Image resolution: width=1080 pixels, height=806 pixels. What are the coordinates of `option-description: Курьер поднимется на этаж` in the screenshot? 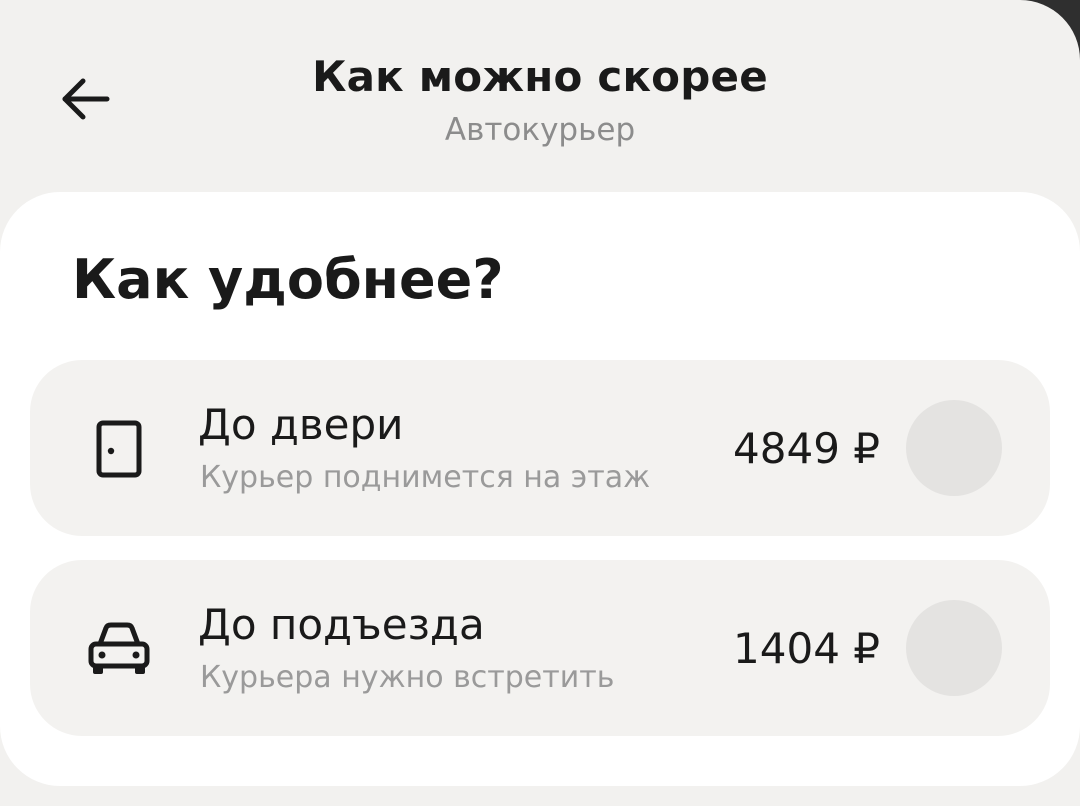 It's located at (425, 477).